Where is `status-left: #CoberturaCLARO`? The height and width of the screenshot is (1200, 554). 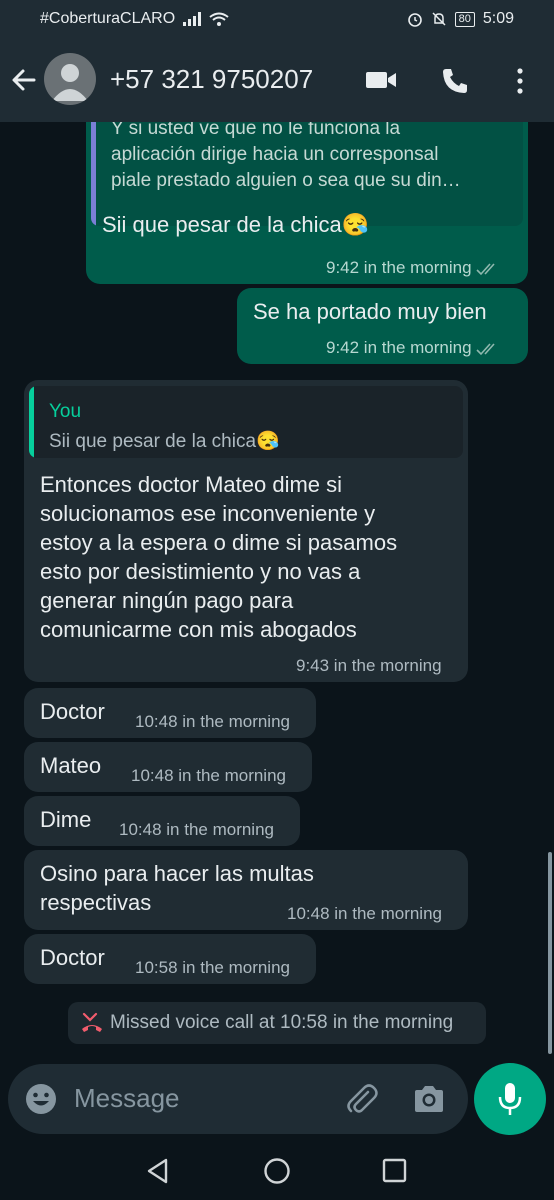 status-left: #CoberturaCLARO is located at coordinates (134, 19).